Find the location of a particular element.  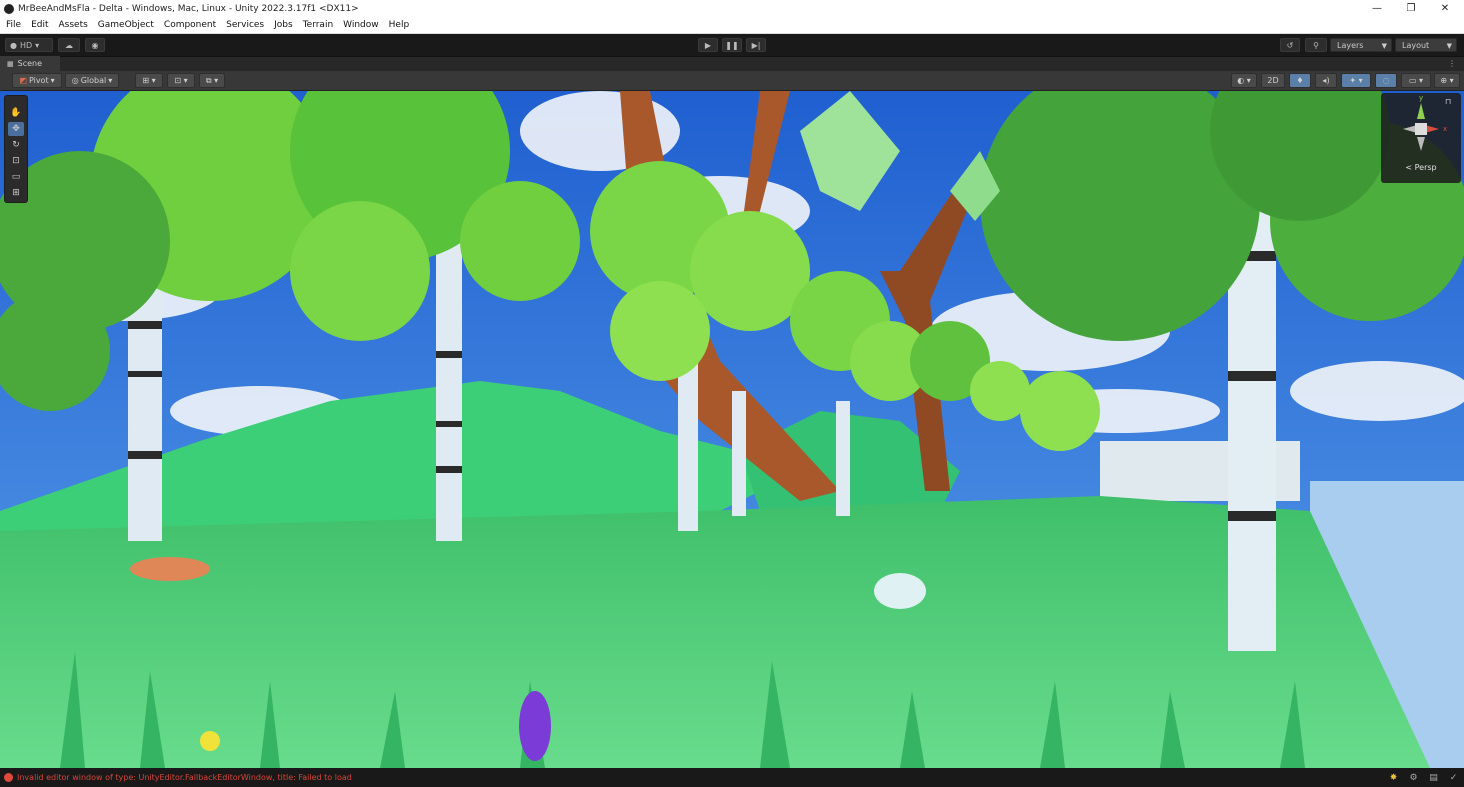

lightbulb-icon: ♦ is located at coordinates (1300, 80).